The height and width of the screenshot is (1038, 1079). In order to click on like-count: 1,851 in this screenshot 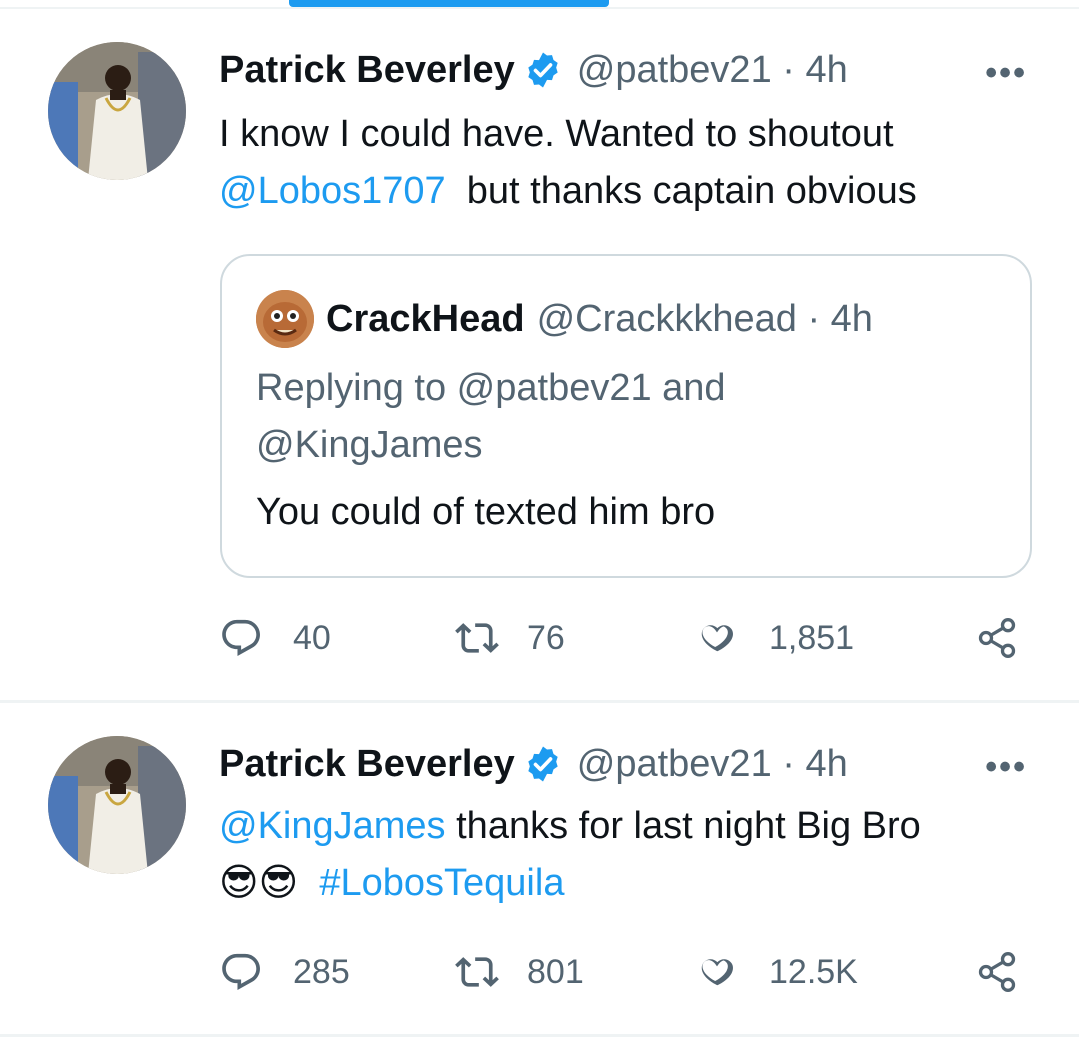, I will do `click(812, 637)`.